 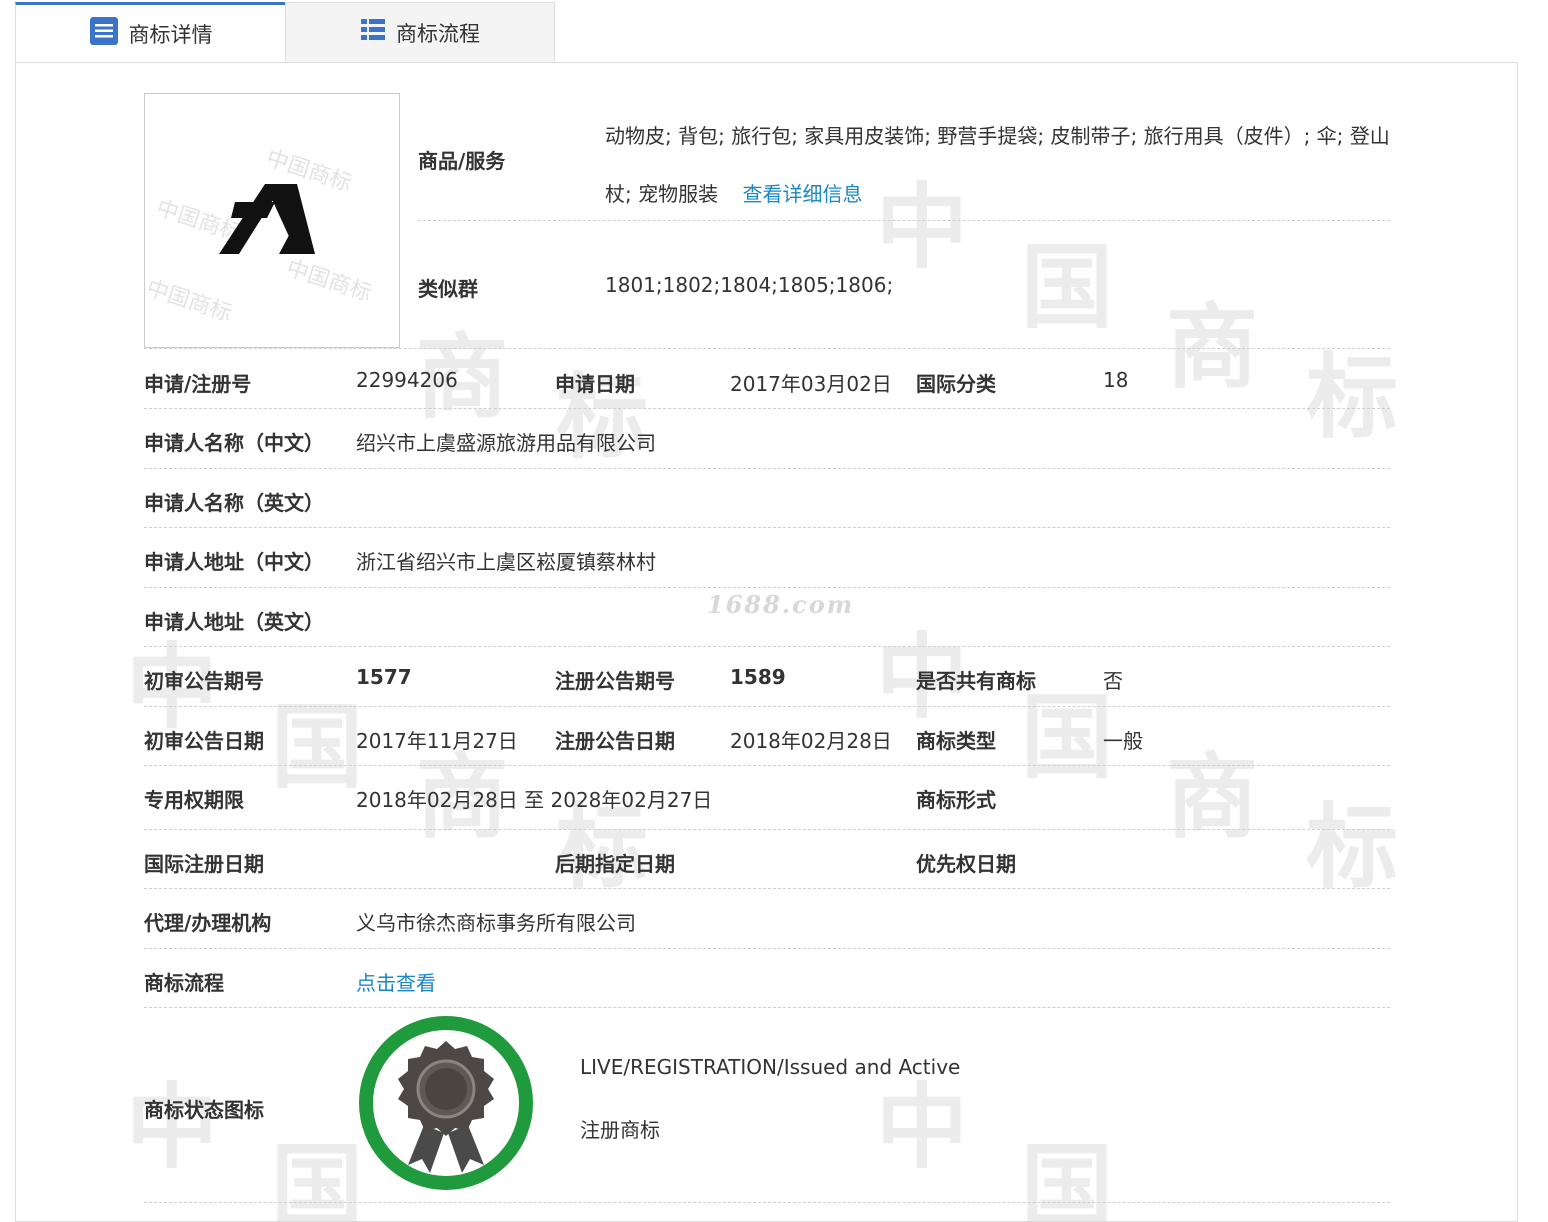 What do you see at coordinates (184, 983) in the screenshot?
I see `tm-flow-label: 商标流程` at bounding box center [184, 983].